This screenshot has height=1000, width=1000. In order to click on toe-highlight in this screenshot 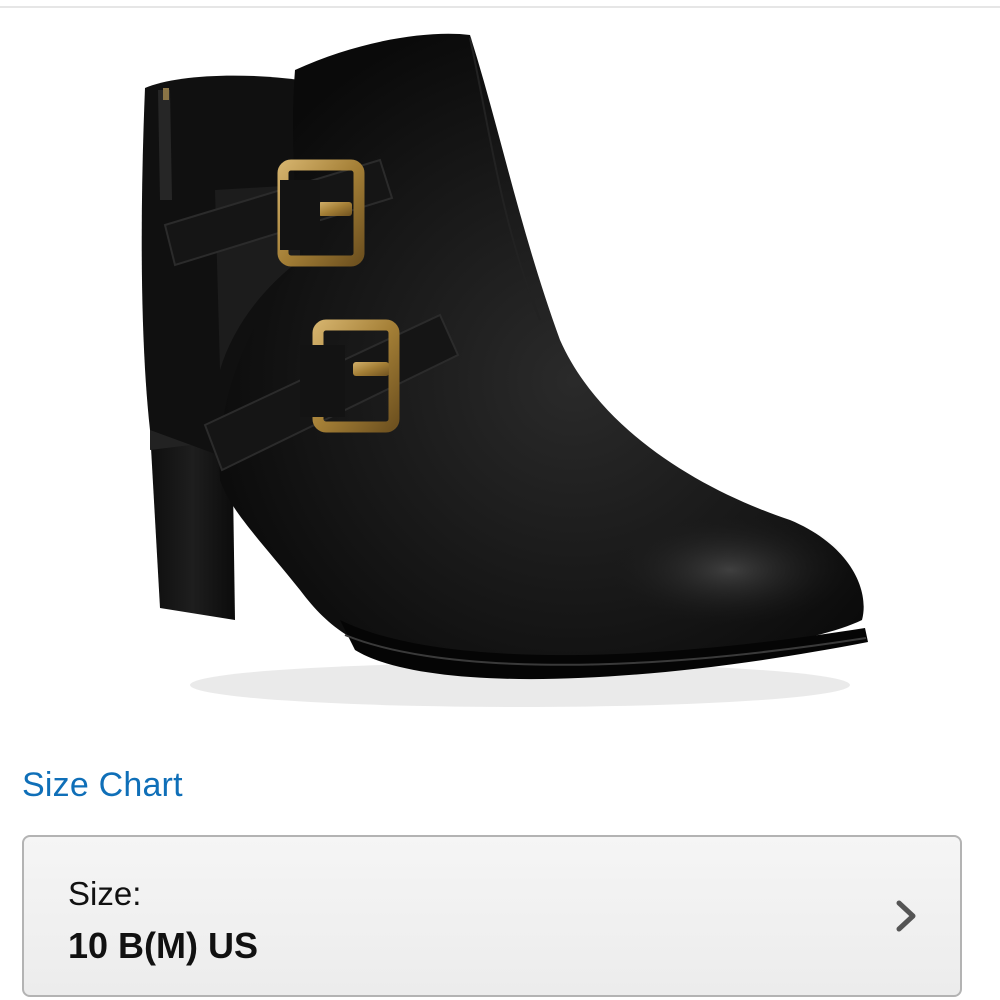, I will do `click(730, 570)`.